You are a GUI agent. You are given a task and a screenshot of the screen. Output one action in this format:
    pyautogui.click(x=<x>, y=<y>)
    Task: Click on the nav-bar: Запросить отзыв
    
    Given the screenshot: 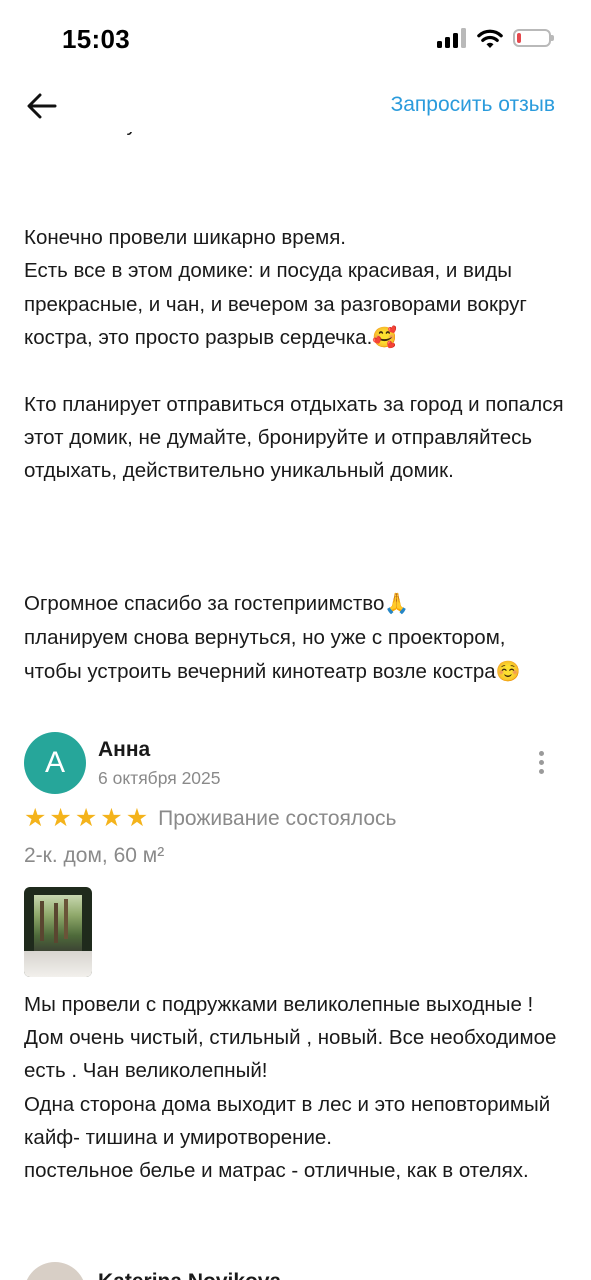 What is the action you would take?
    pyautogui.click(x=295, y=106)
    